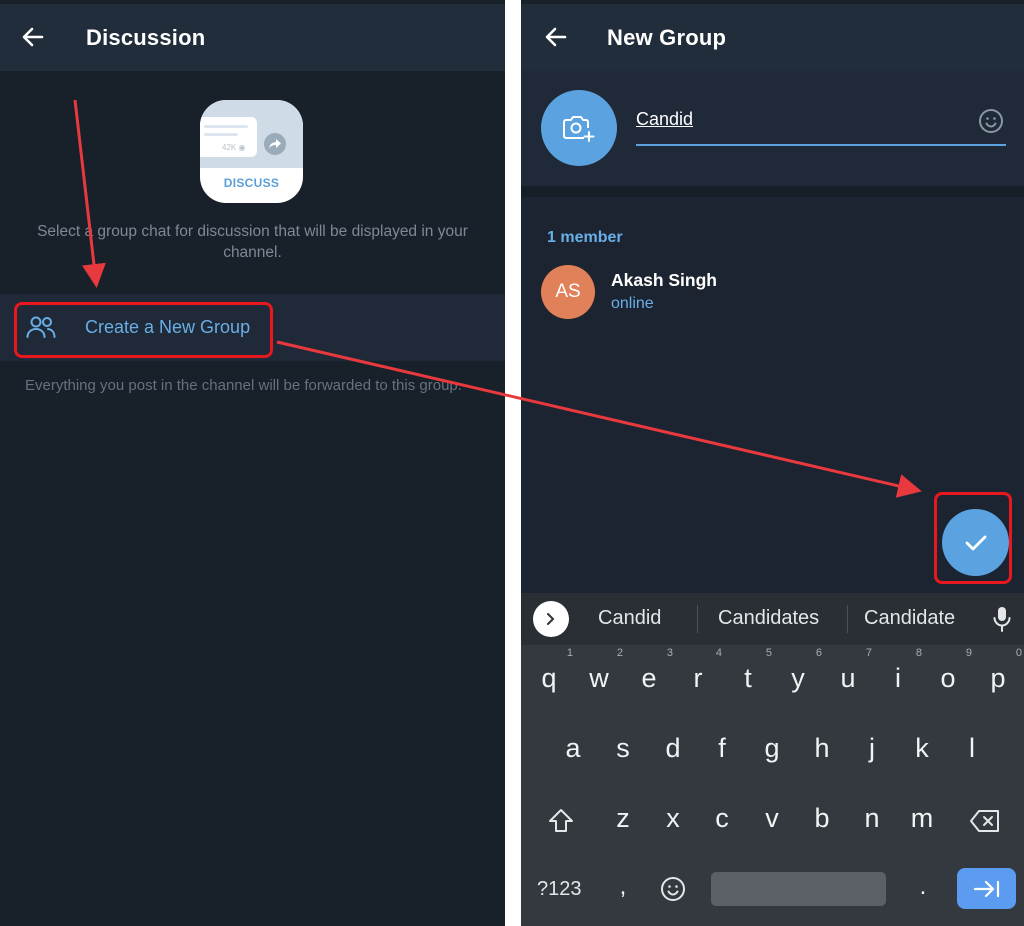 This screenshot has height=926, width=1024. I want to click on section-divider, so click(772, 191).